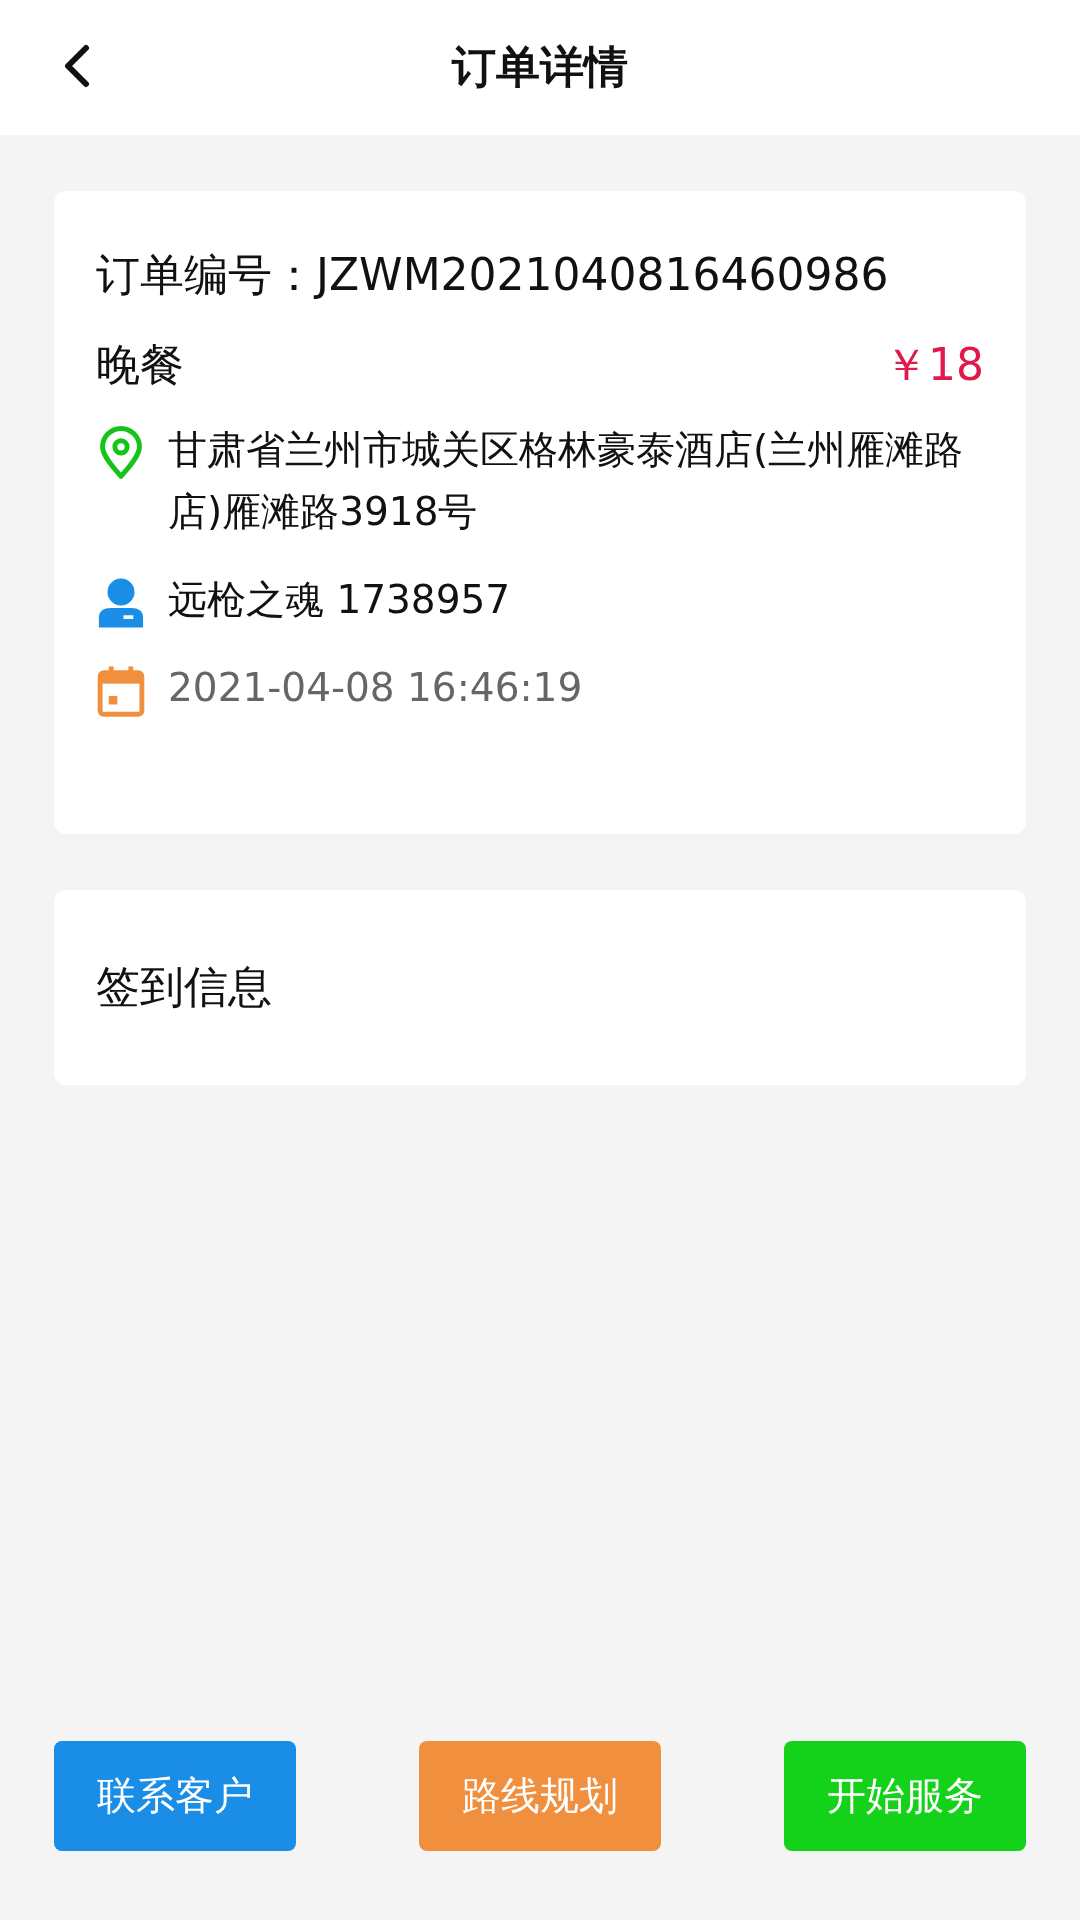  I want to click on order-price: ￥18, so click(934, 365).